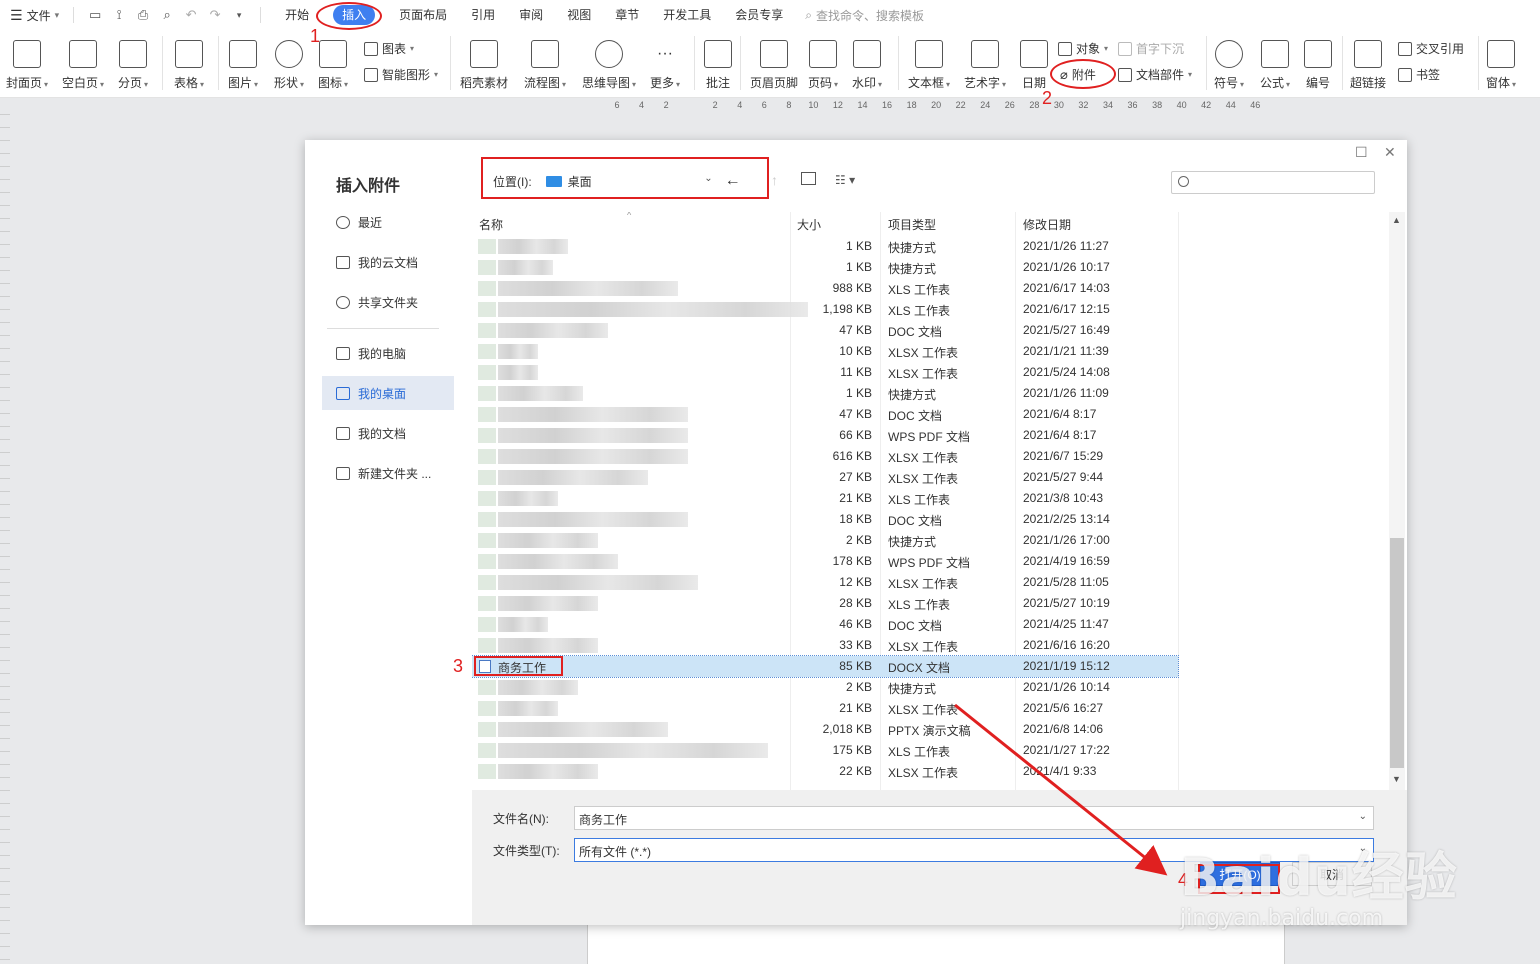 The width and height of the screenshot is (1540, 964). I want to click on file-menu: ☰ 文件 ▾, so click(33, 15).